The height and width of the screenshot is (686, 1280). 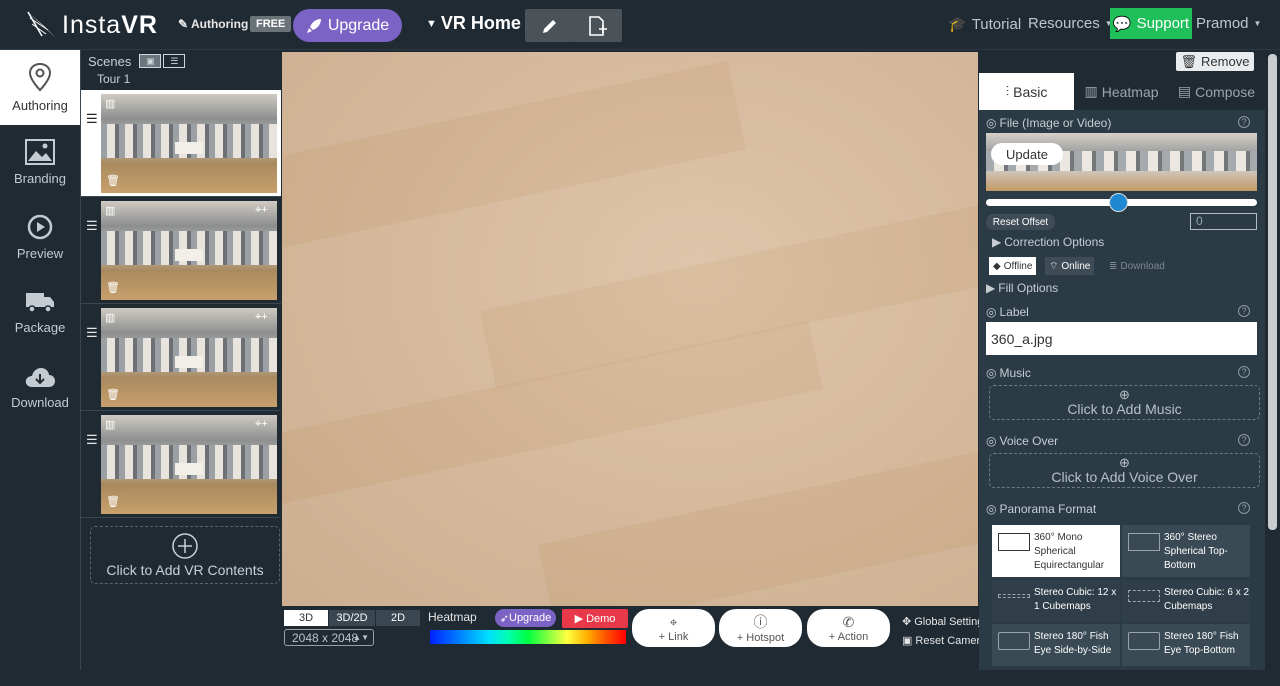 I want to click on format-cubic-12x1: Stereo Cubic: 12 x 1 Cubemaps, so click(x=1056, y=601).